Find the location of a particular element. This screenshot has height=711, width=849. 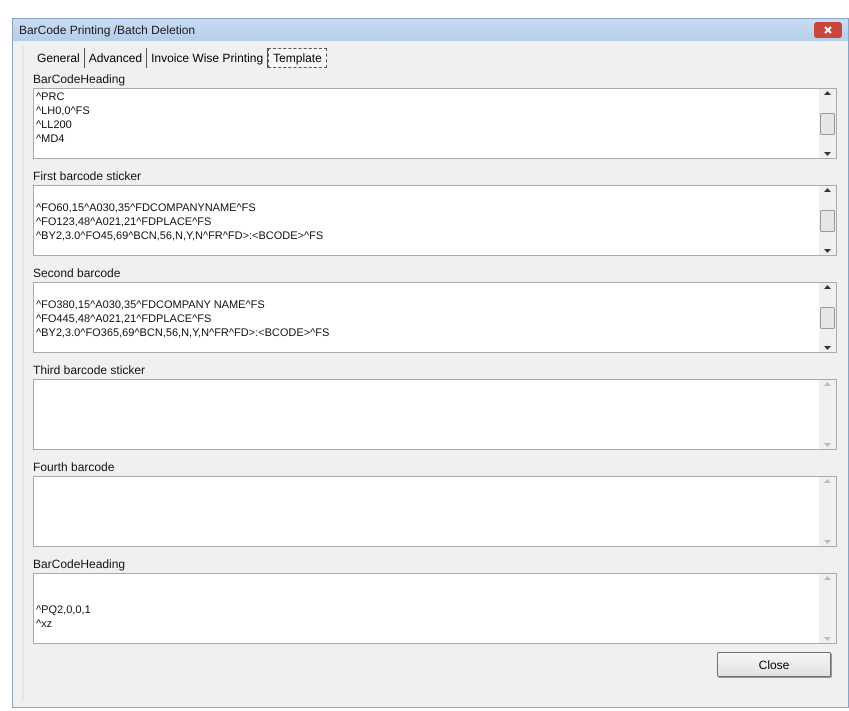

field-label: Fourth barcode is located at coordinates (74, 467).